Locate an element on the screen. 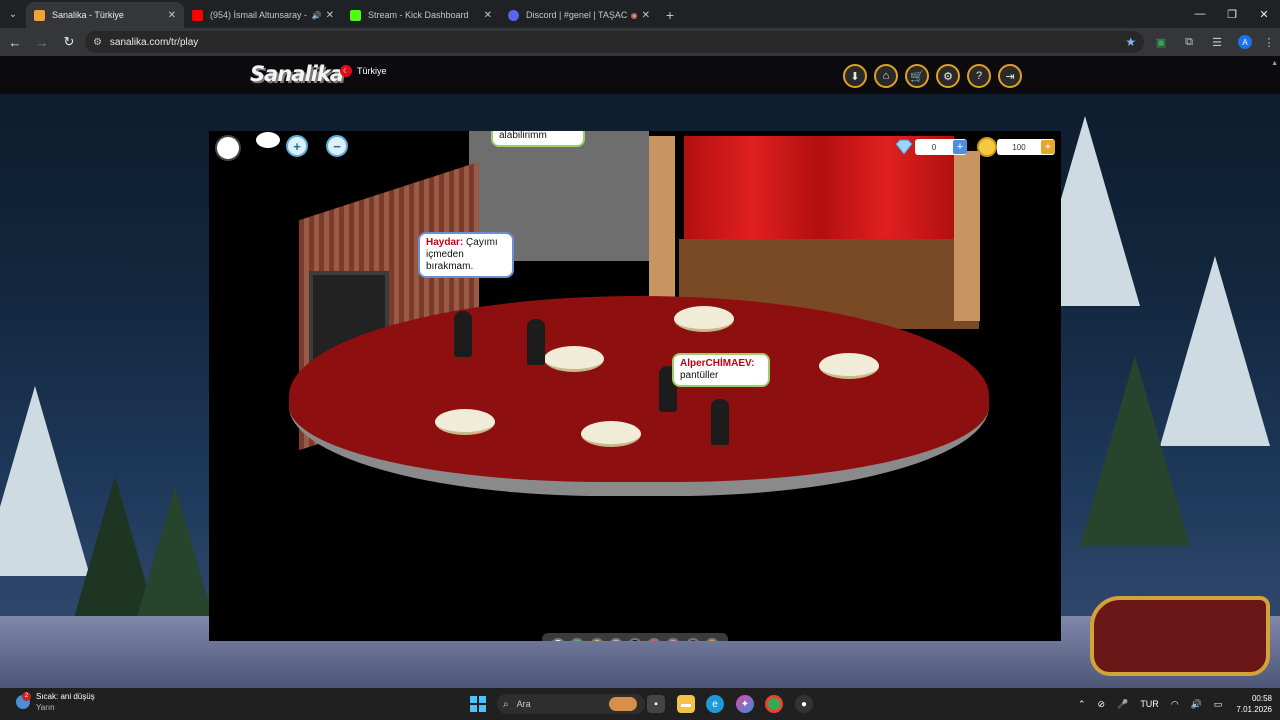 Image resolution: width=1280 pixels, height=720 pixels. add-diamonds-button: + is located at coordinates (960, 147).